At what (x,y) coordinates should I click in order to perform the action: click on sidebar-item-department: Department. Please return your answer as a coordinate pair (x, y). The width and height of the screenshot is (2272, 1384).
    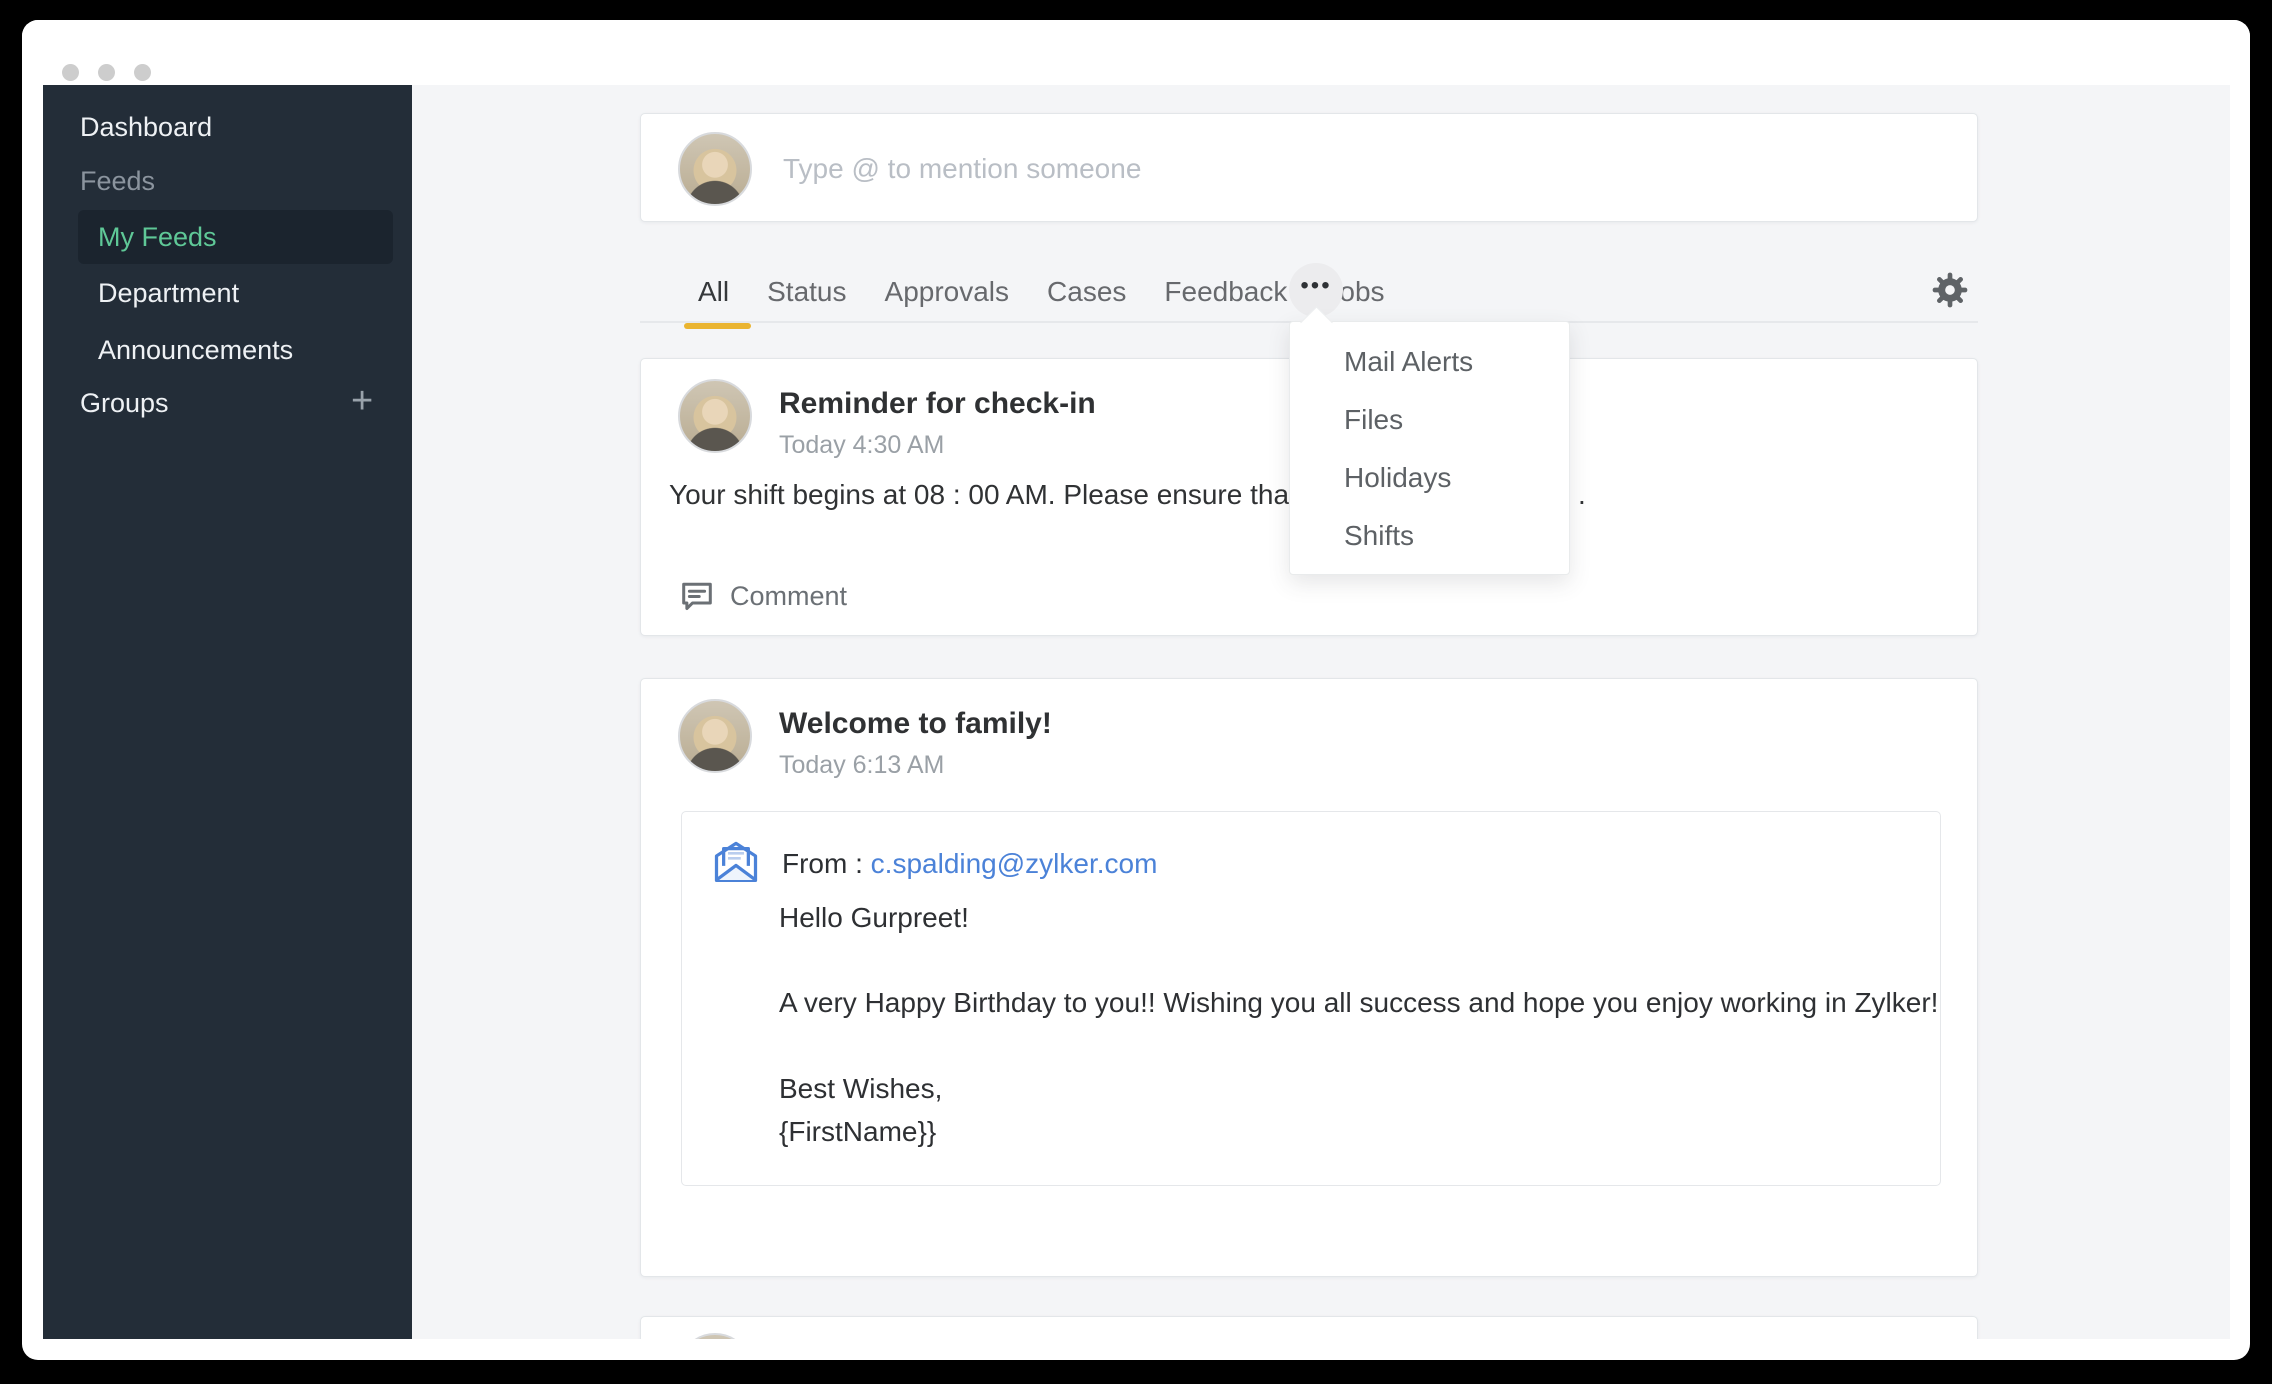
    Looking at the image, I should click on (168, 293).